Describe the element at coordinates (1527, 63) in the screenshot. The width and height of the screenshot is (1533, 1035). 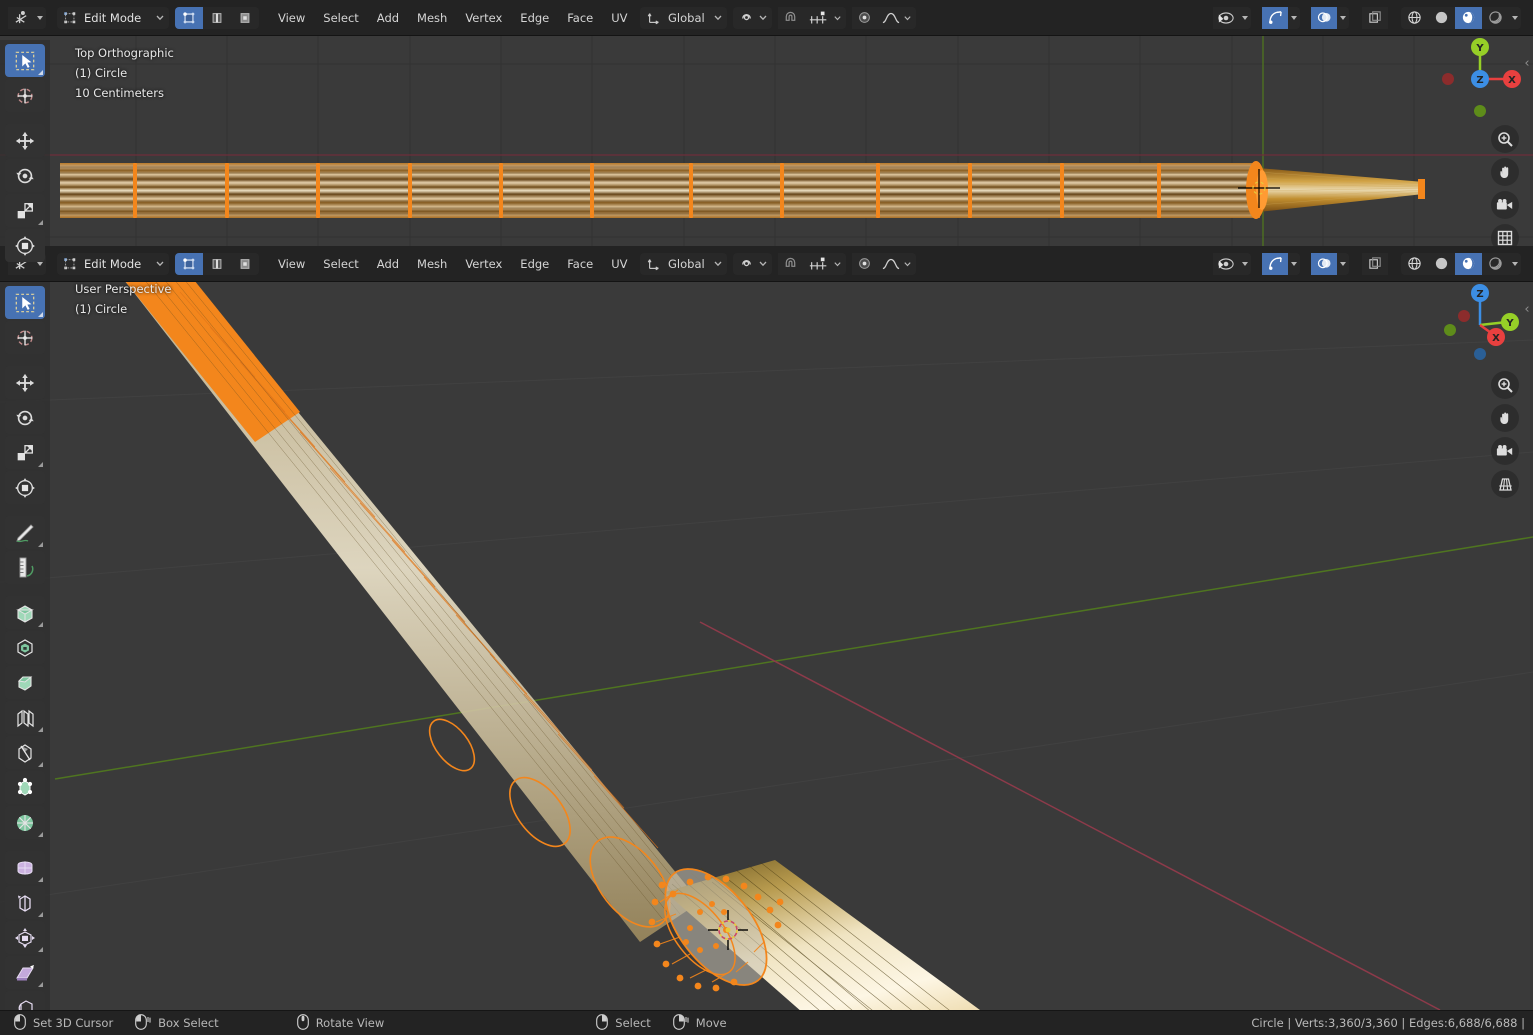
I see `sidebar-collapse-arrow-top: ‹` at that location.